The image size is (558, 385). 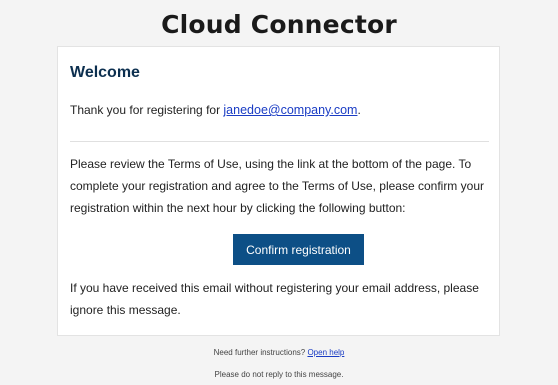 I want to click on confirm-registration-button: Confirm registration, so click(x=298, y=249).